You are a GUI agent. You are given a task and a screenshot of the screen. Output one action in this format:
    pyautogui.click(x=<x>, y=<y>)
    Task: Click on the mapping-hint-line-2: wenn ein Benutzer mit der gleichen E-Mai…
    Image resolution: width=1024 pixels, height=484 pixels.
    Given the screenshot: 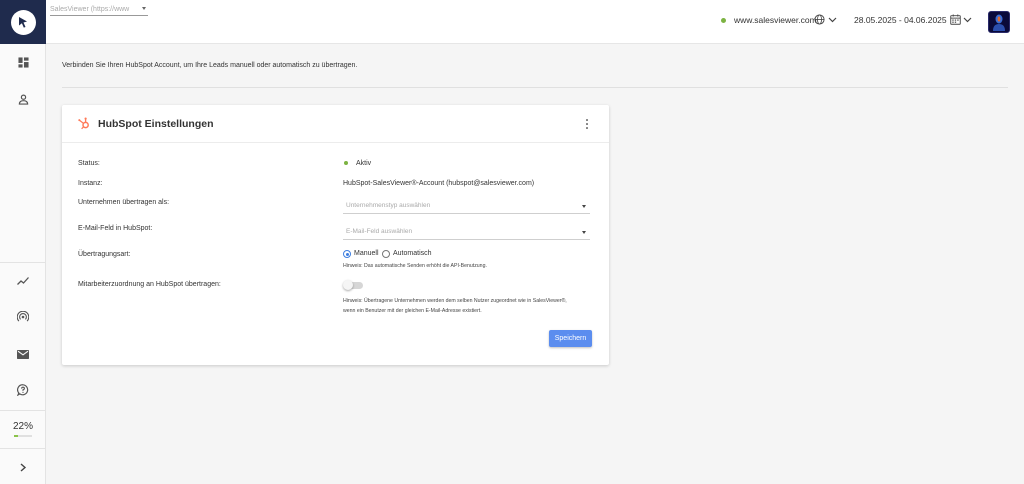 What is the action you would take?
    pyautogui.click(x=412, y=311)
    